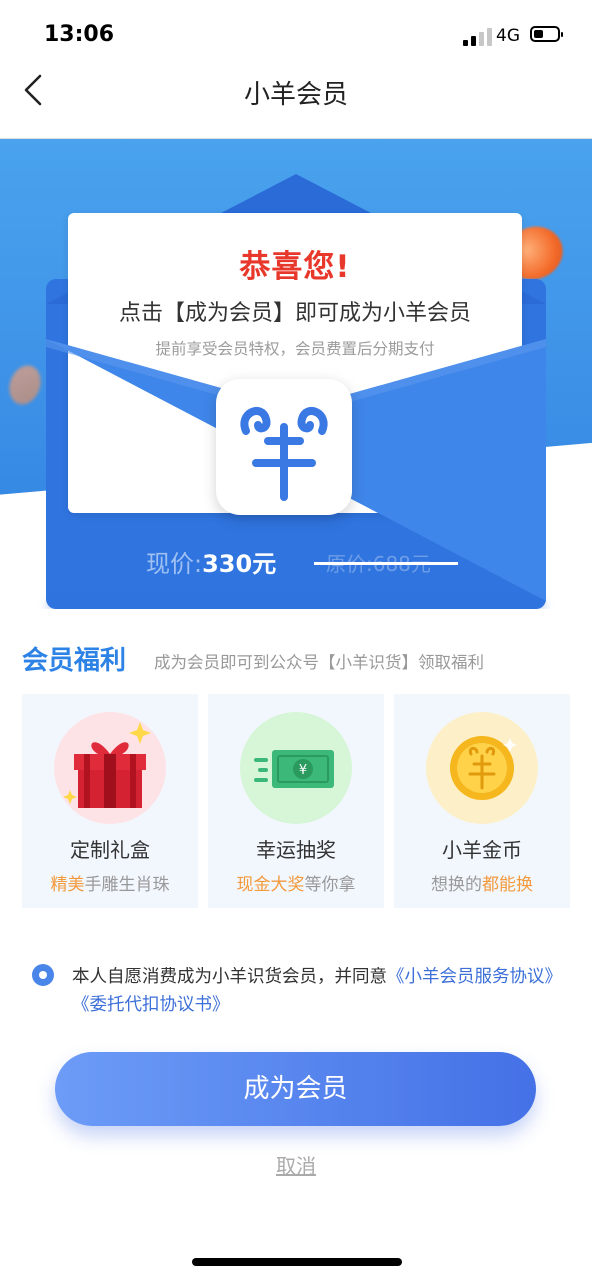 This screenshot has width=592, height=1280. Describe the element at coordinates (482, 850) in the screenshot. I see `benefit-name: 小羊金币` at that location.